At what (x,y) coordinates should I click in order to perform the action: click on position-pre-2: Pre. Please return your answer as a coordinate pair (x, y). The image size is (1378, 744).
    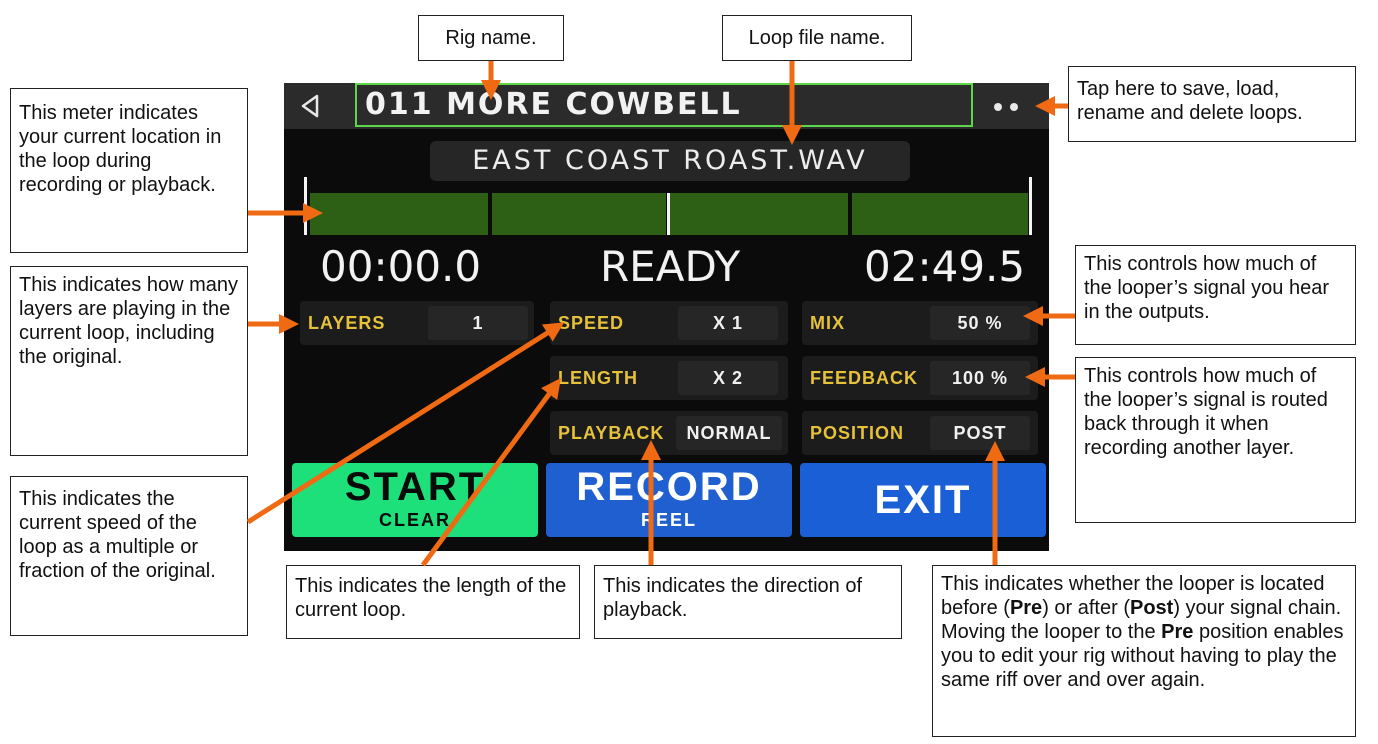
    Looking at the image, I should click on (1177, 632).